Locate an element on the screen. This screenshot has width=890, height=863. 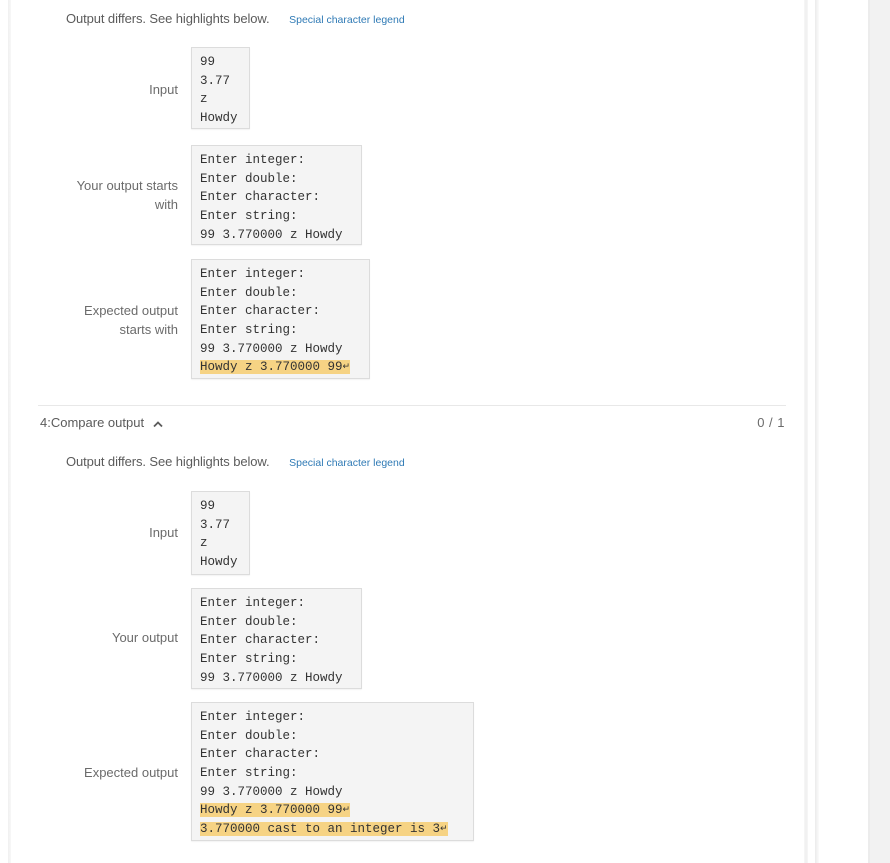
container-border is located at coordinates (9, 431).